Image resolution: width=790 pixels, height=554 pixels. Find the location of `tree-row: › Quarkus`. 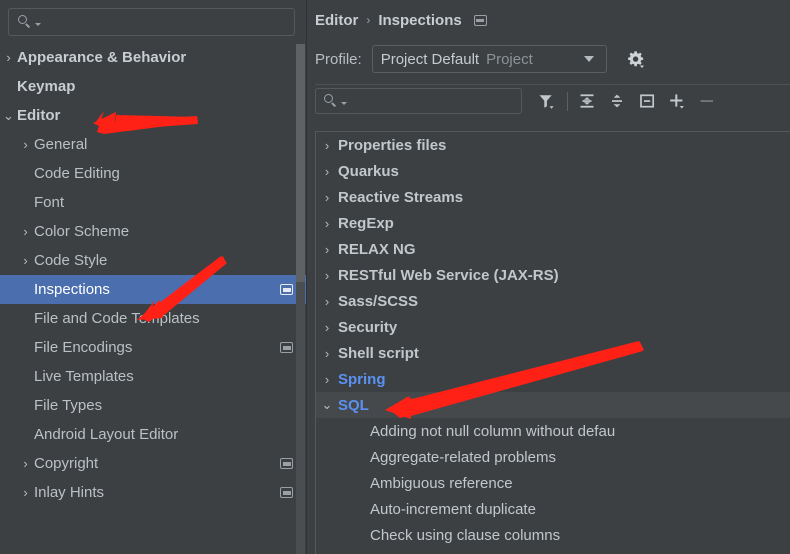

tree-row: › Quarkus is located at coordinates (553, 171).